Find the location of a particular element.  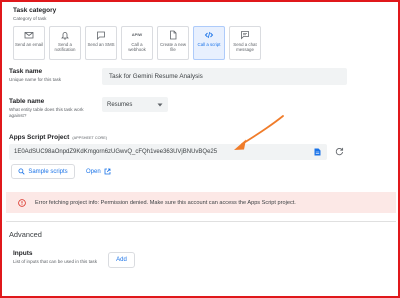

category-send-email: Send an email is located at coordinates (29, 43).